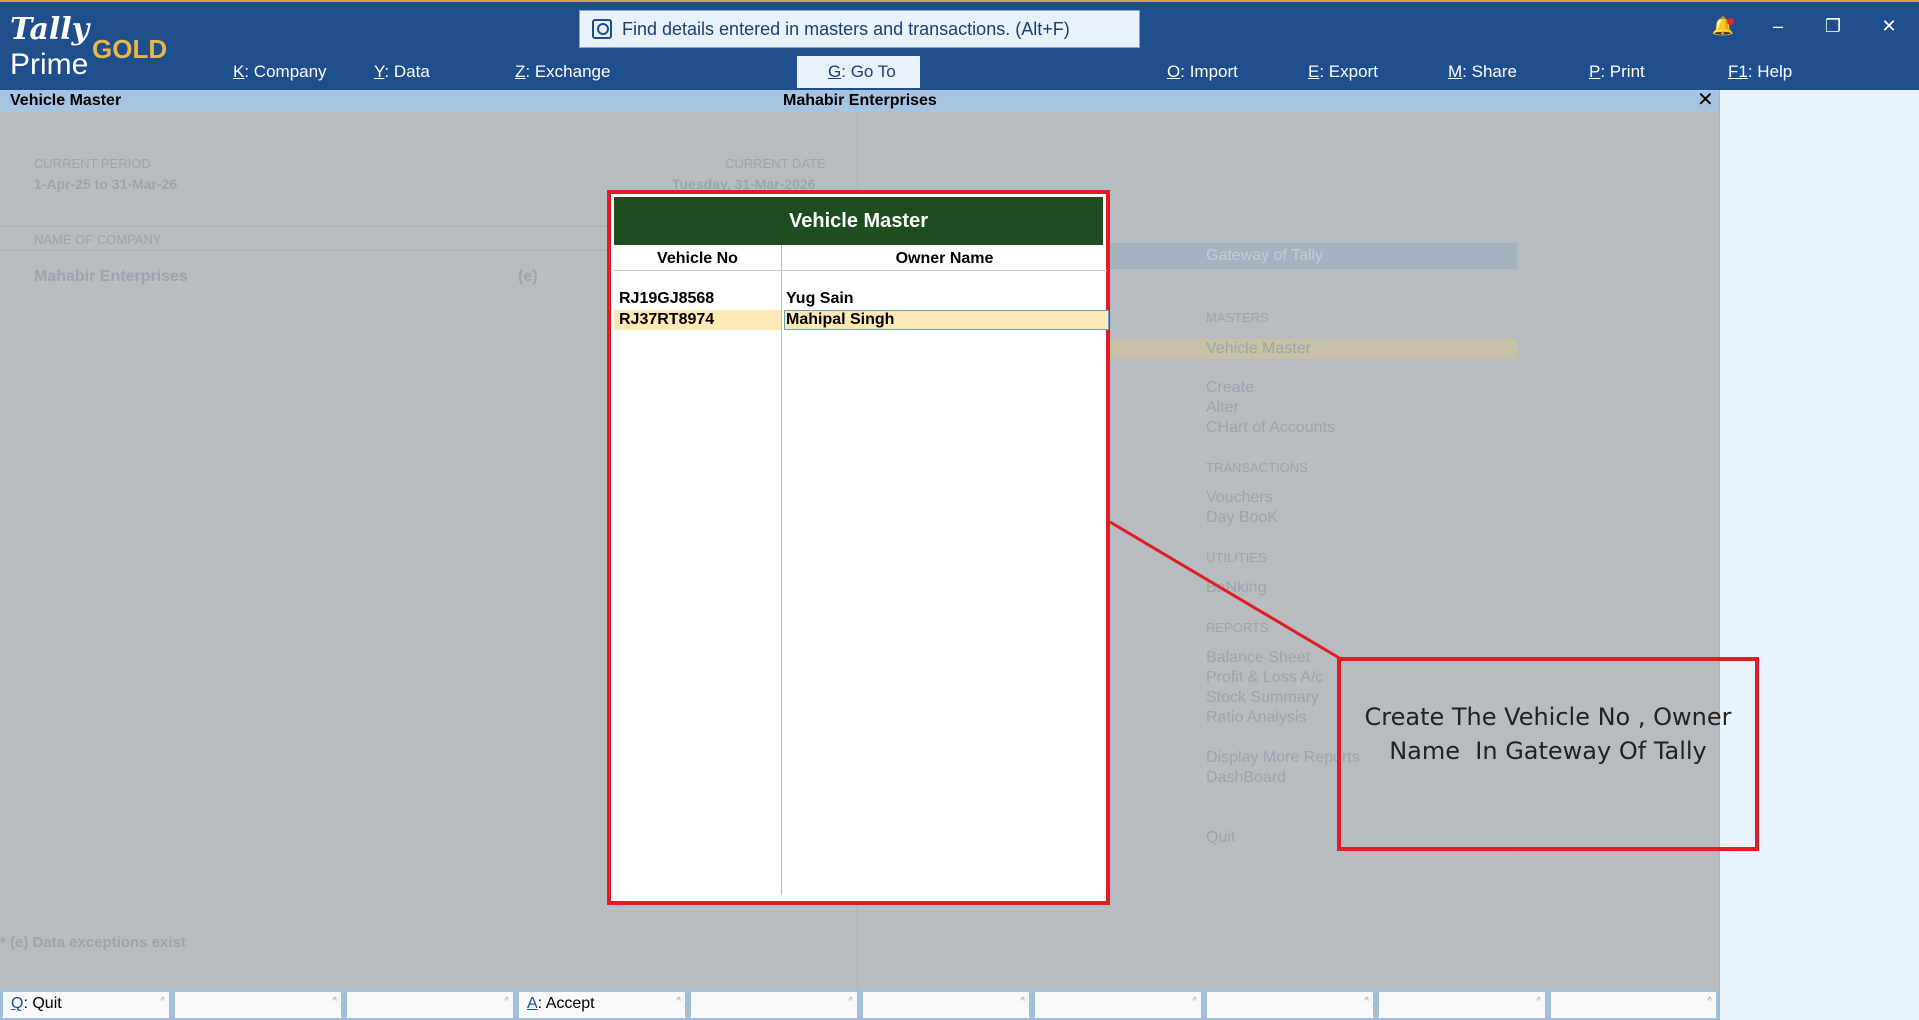  I want to click on footer-label: Quit, so click(47, 1003).